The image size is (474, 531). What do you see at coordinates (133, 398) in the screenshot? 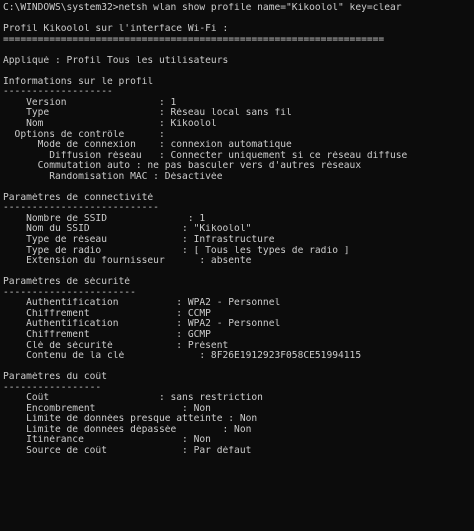
I see `output-line: Coût : sans restriction` at bounding box center [133, 398].